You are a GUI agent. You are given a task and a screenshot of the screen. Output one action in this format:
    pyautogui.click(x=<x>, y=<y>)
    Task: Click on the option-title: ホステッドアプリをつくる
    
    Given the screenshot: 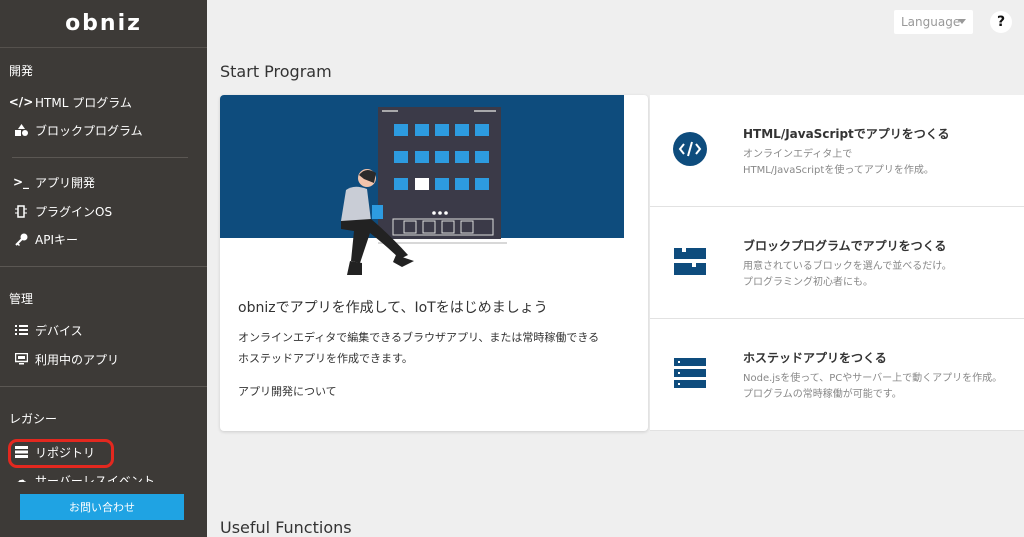 What is the action you would take?
    pyautogui.click(x=815, y=358)
    